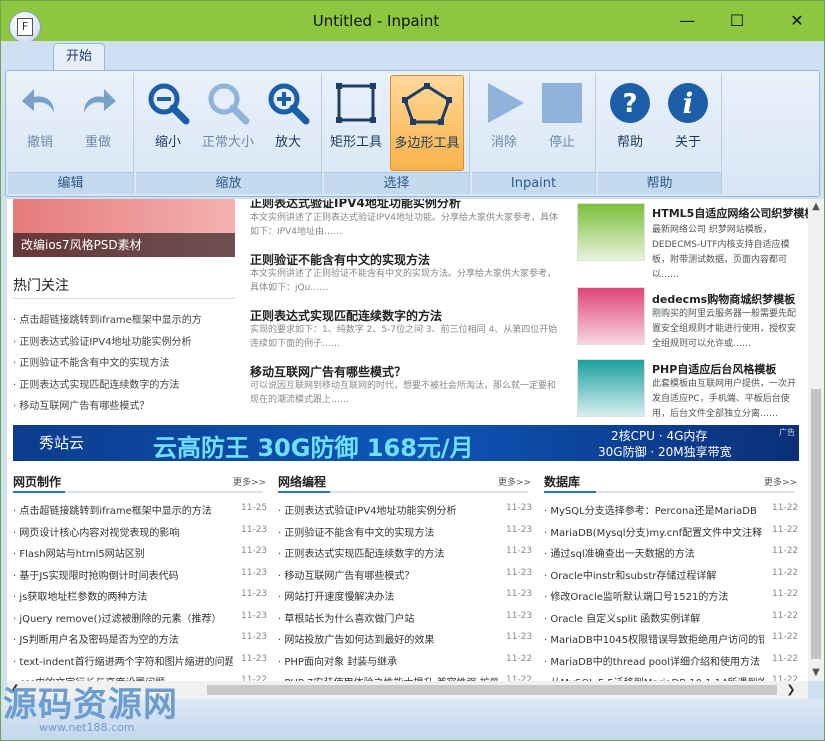 This screenshot has height=741, width=825. I want to click on group-select: 矩形工具 多边形工具 选择, so click(397, 133).